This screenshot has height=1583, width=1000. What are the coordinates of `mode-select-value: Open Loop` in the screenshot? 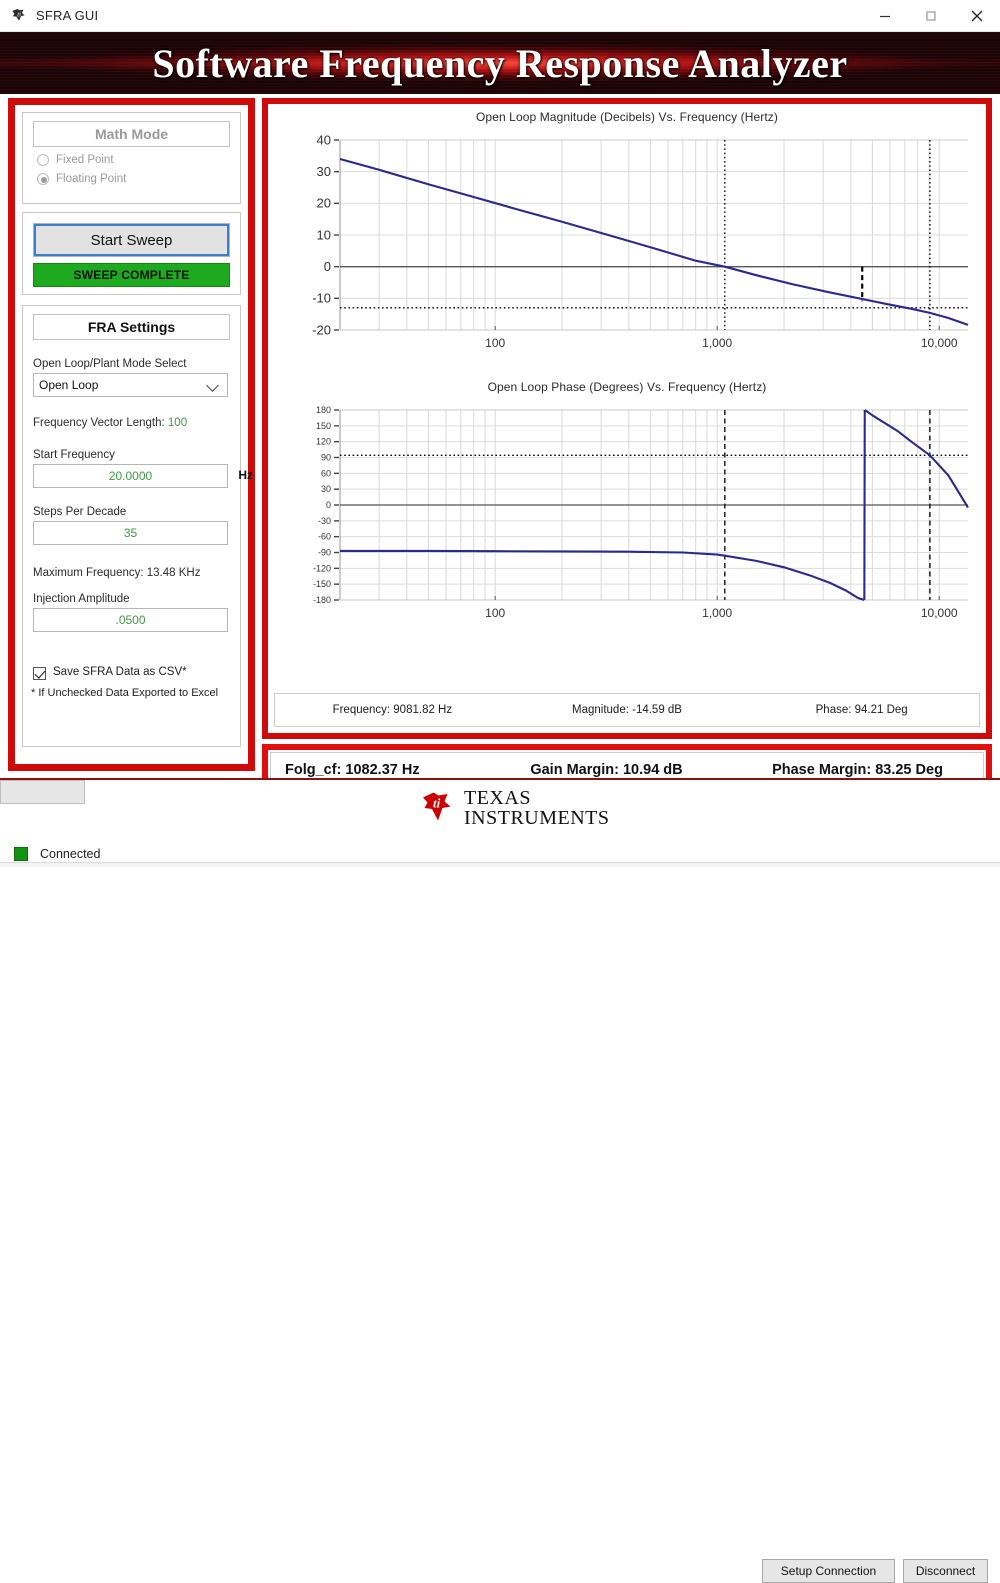 It's located at (66, 385).